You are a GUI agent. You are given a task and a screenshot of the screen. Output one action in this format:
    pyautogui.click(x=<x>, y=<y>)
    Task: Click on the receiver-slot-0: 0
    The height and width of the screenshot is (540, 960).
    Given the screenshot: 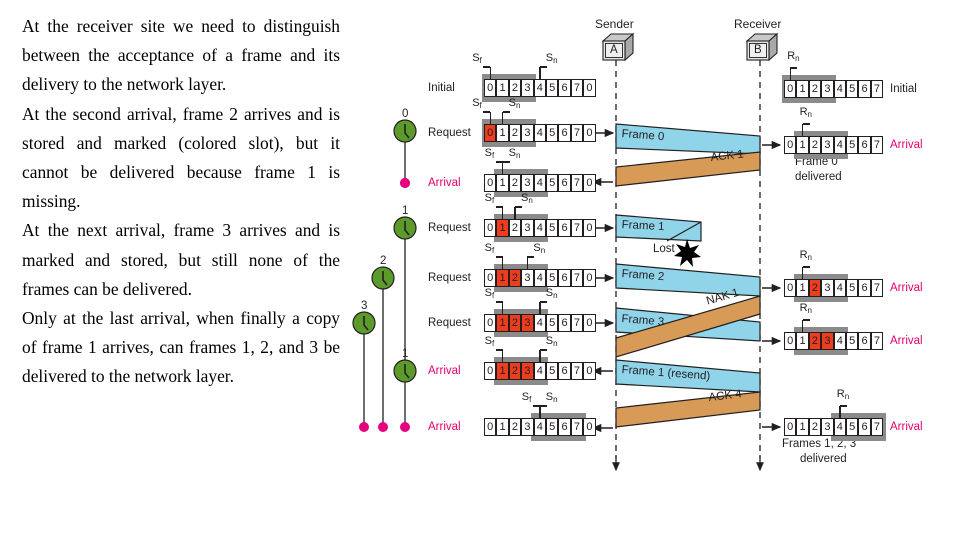 What is the action you would take?
    pyautogui.click(x=790, y=288)
    